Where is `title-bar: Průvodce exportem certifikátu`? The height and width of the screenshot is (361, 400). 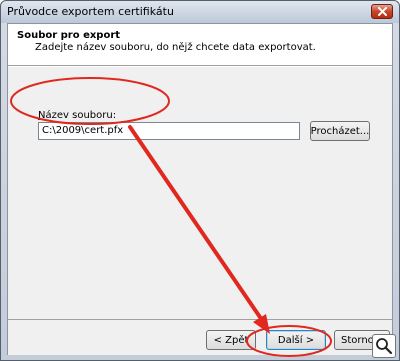 title-bar: Průvodce exportem certifikátu is located at coordinates (200, 12).